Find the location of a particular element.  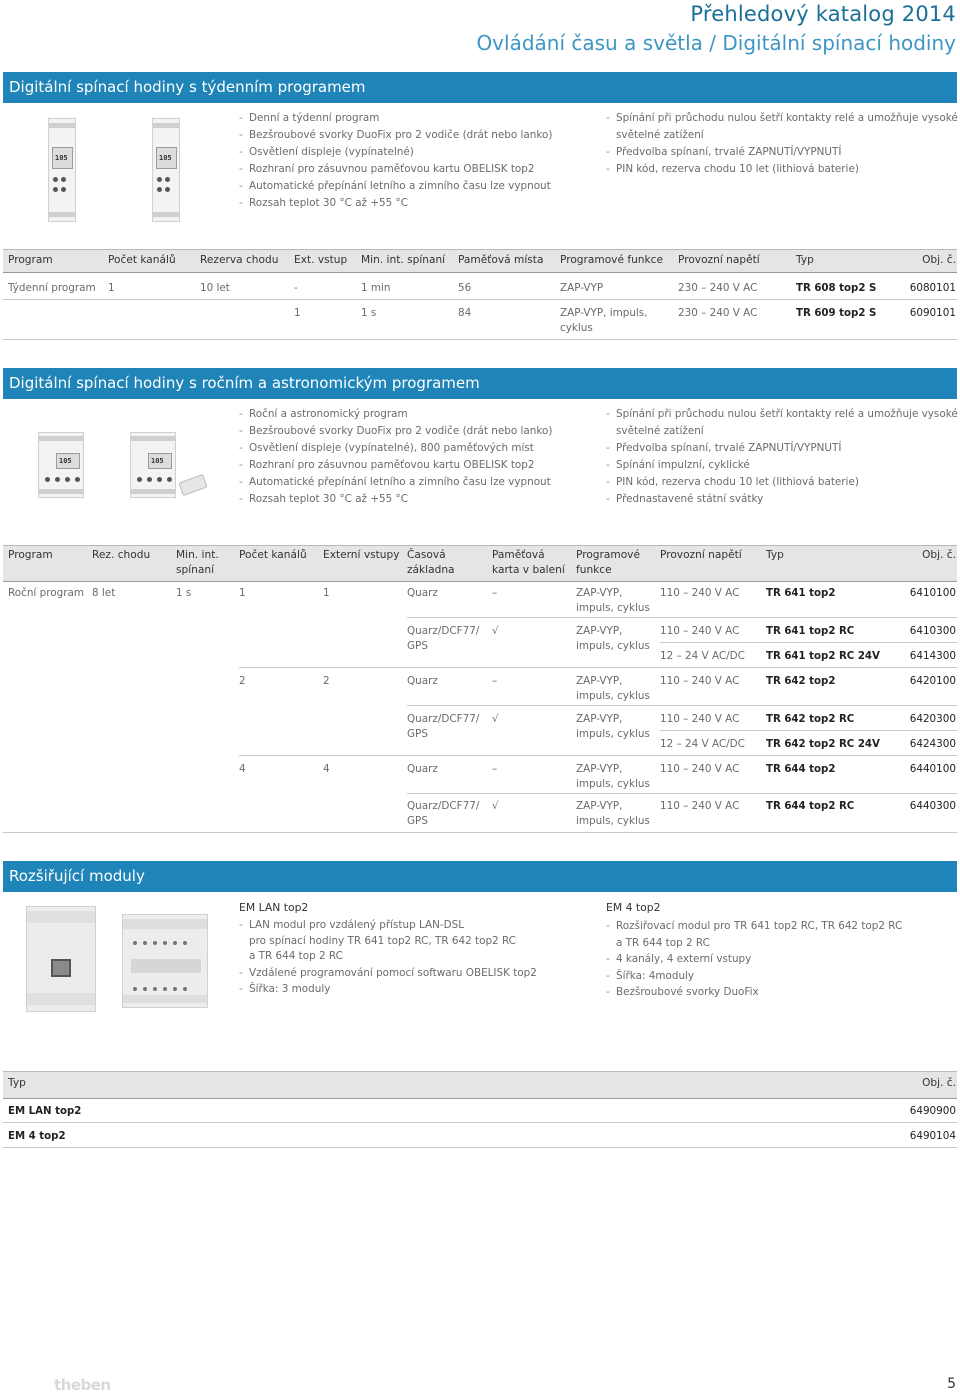

list-item: Denní a týdenní program is located at coordinates (395, 118).